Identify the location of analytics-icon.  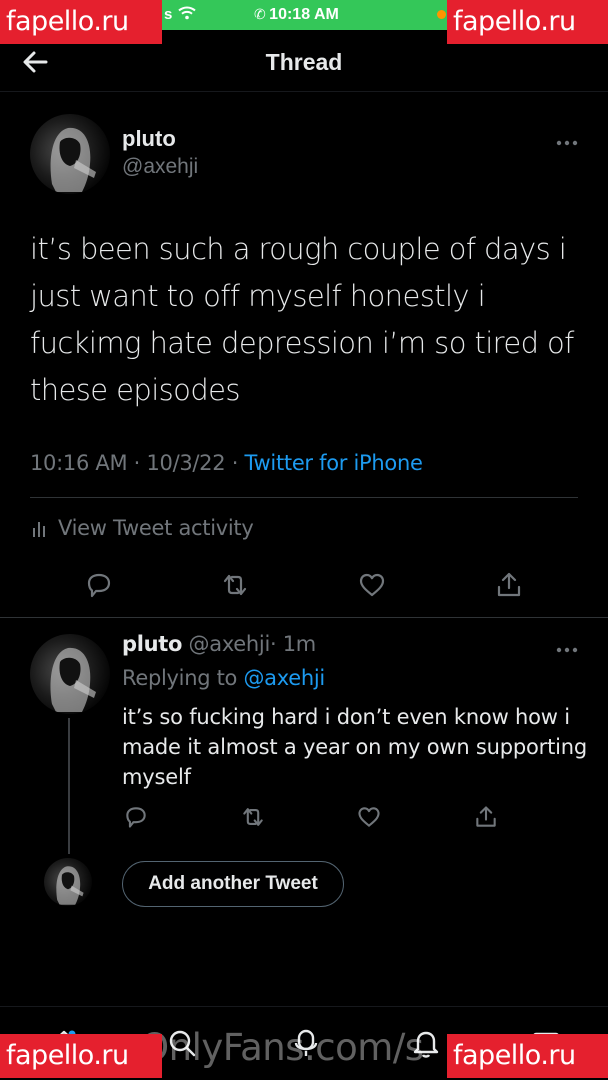
(40, 528).